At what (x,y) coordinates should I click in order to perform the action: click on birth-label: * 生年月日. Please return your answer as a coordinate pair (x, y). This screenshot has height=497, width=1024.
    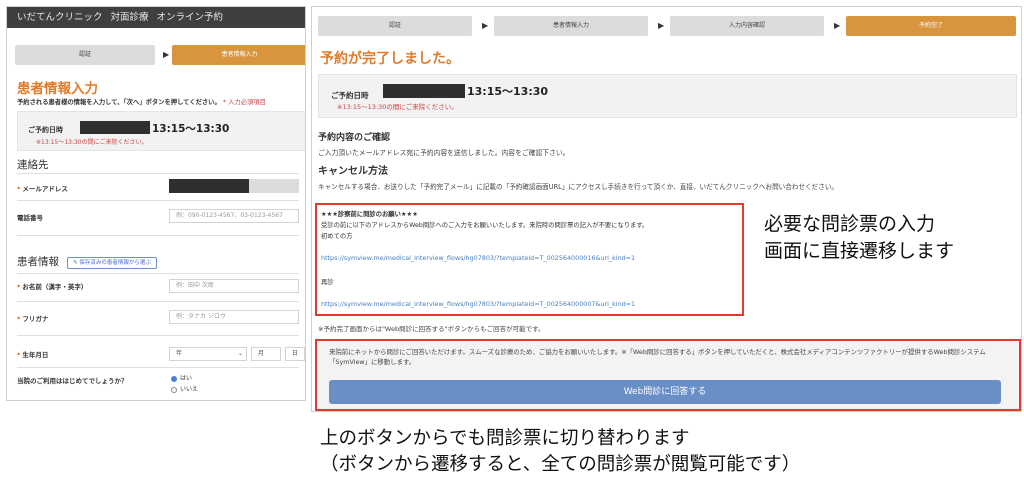
    Looking at the image, I should click on (33, 355).